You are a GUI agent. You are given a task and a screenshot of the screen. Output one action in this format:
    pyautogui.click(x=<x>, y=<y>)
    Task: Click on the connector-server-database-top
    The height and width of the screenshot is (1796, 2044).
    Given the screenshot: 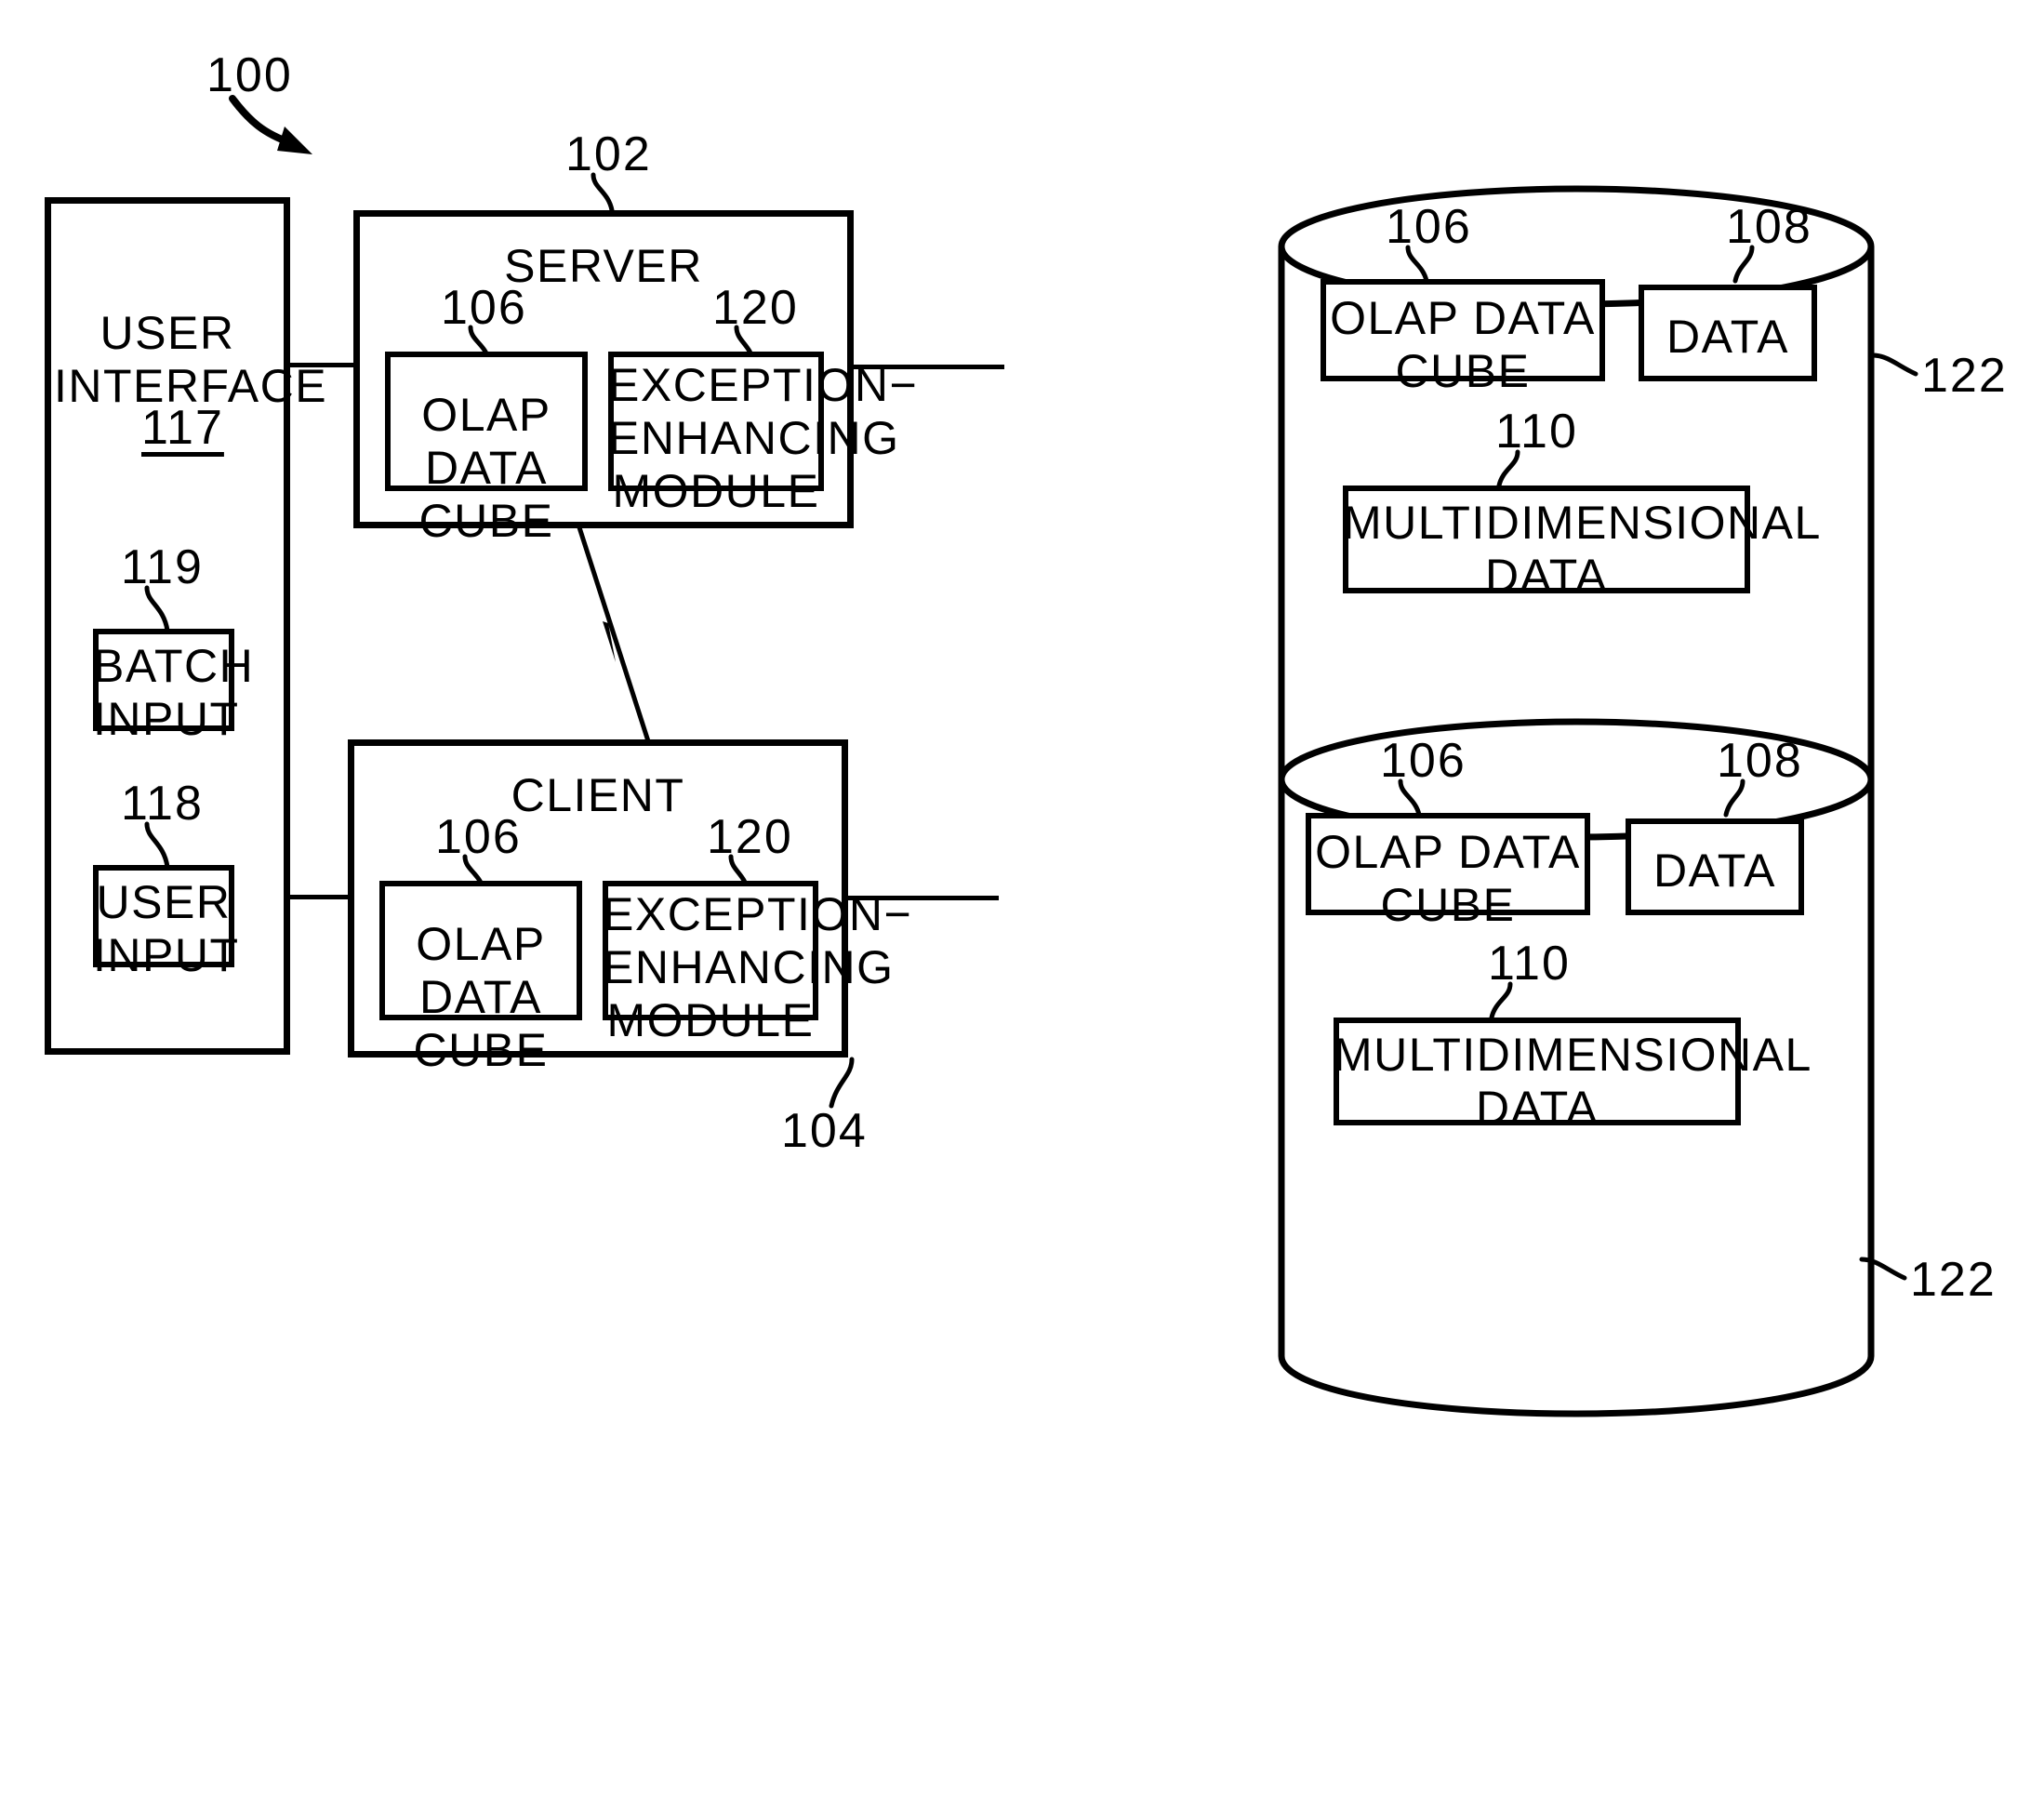 What is the action you would take?
    pyautogui.click(x=929, y=367)
    